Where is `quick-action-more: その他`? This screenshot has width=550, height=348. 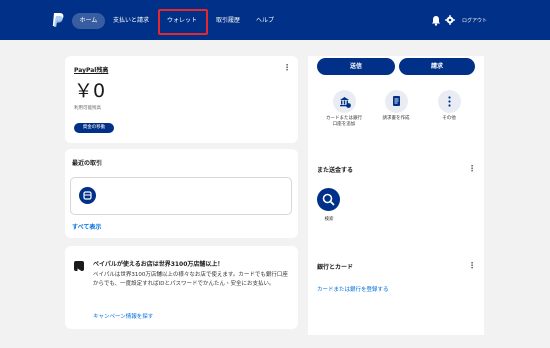 quick-action-more: その他 is located at coordinates (449, 106).